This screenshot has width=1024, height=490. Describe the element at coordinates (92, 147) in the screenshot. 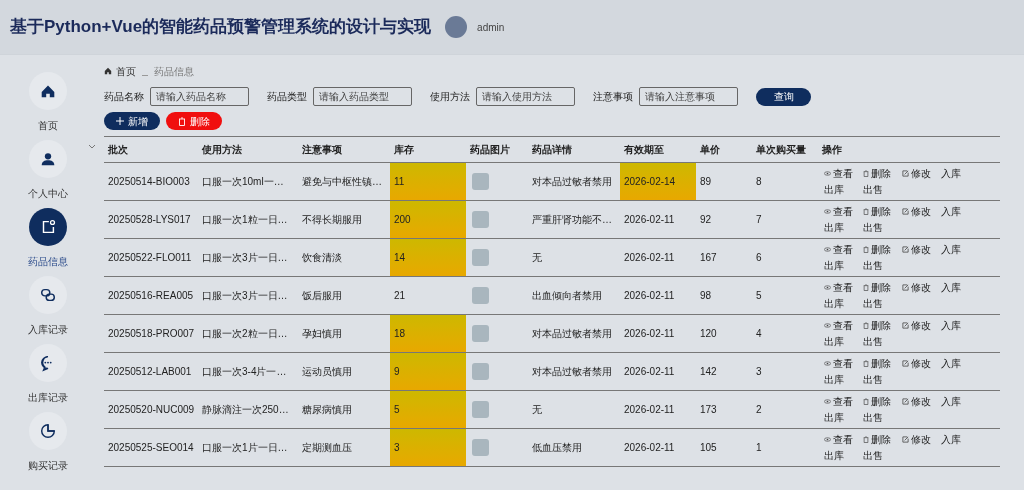

I see `chevron-down-icon` at that location.